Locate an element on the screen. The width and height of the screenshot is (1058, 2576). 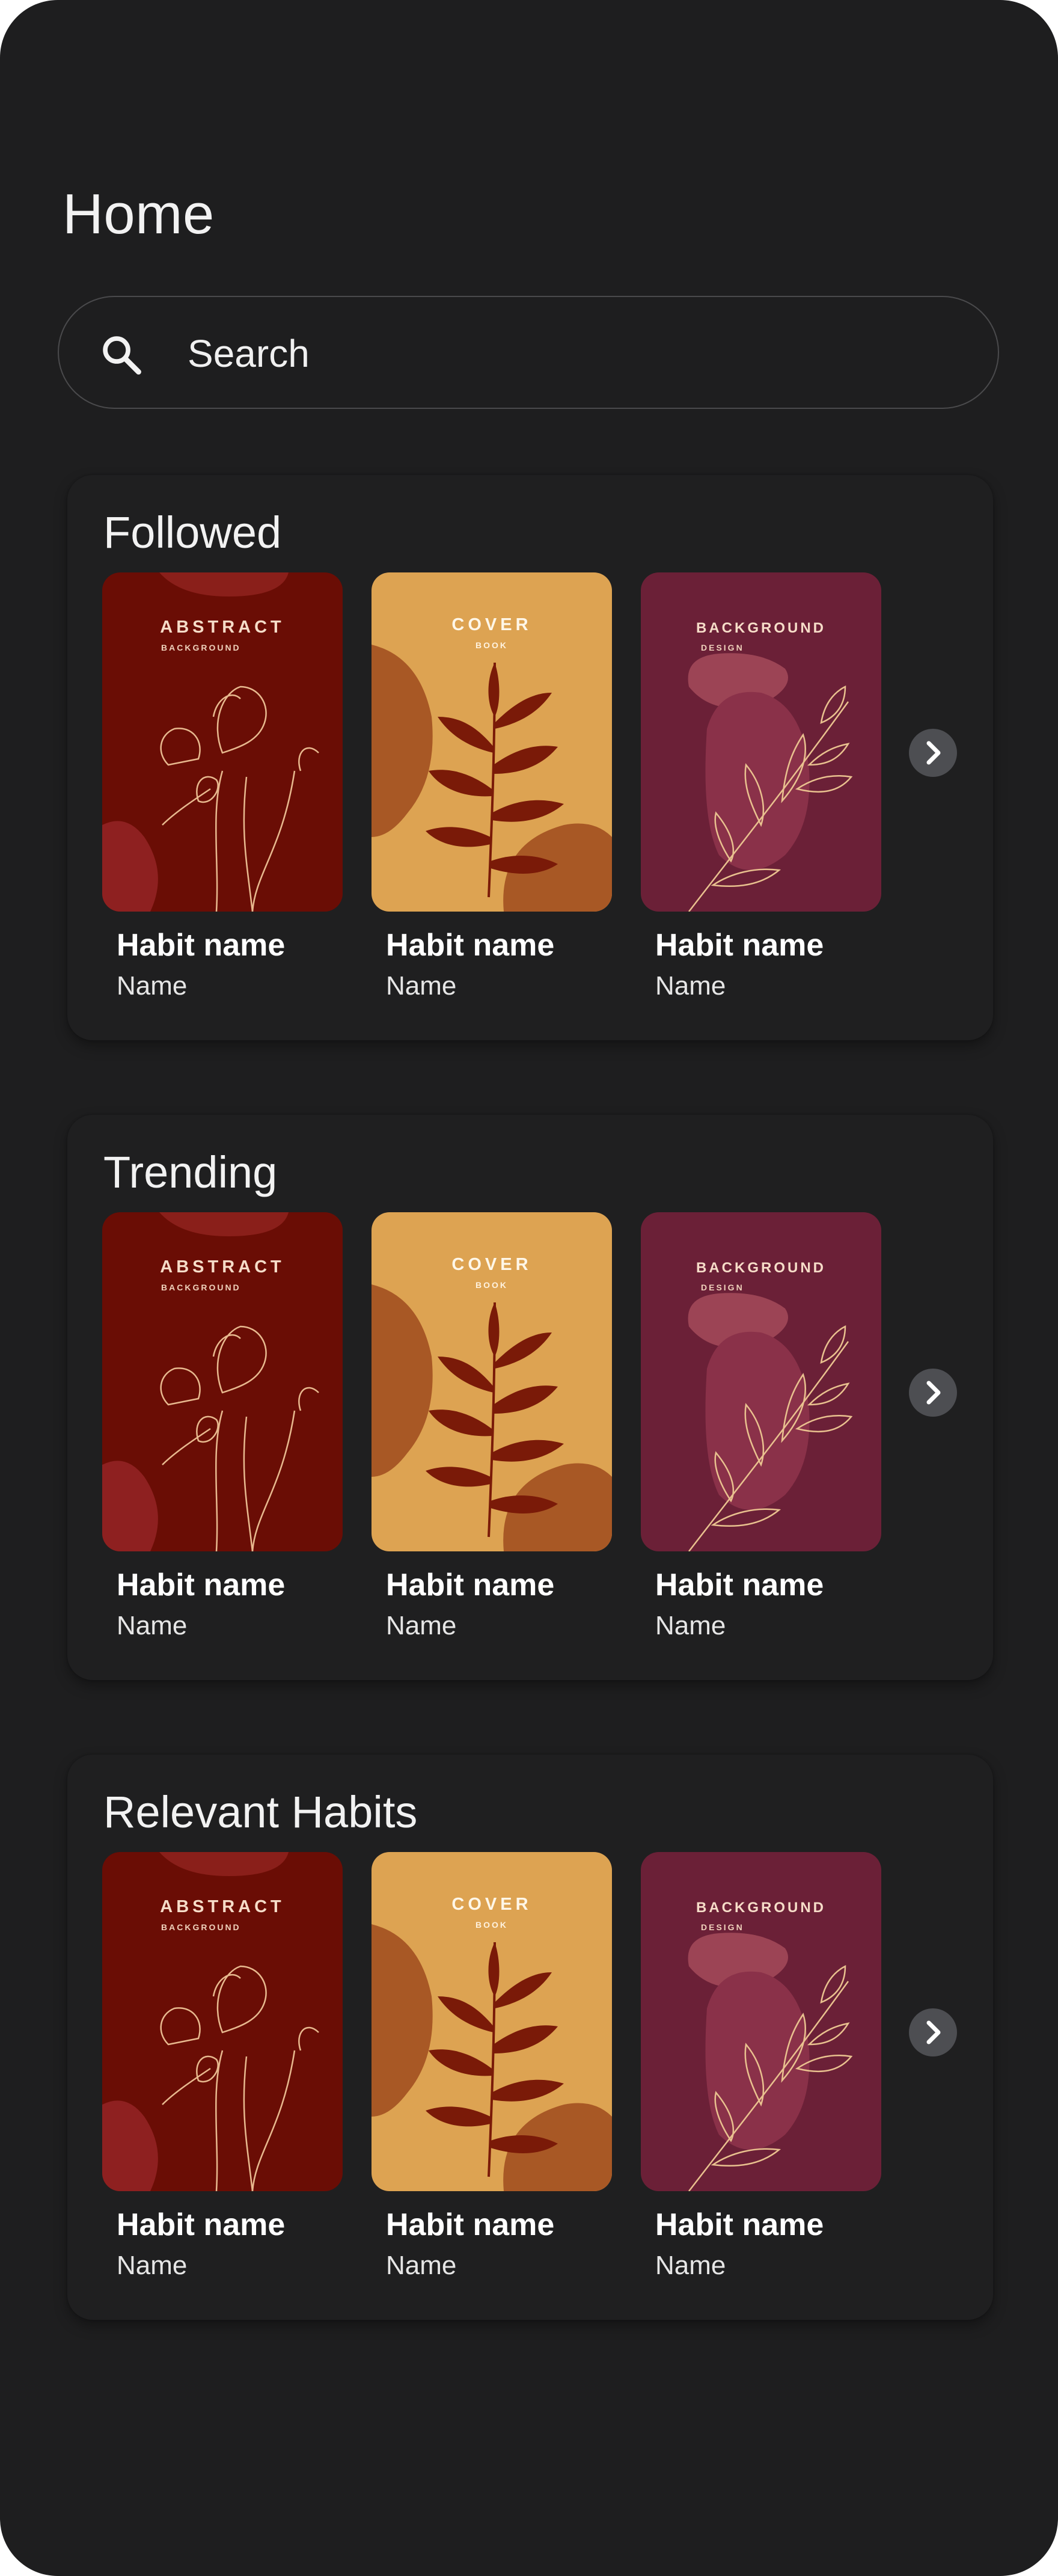
search-icon is located at coordinates (122, 355).